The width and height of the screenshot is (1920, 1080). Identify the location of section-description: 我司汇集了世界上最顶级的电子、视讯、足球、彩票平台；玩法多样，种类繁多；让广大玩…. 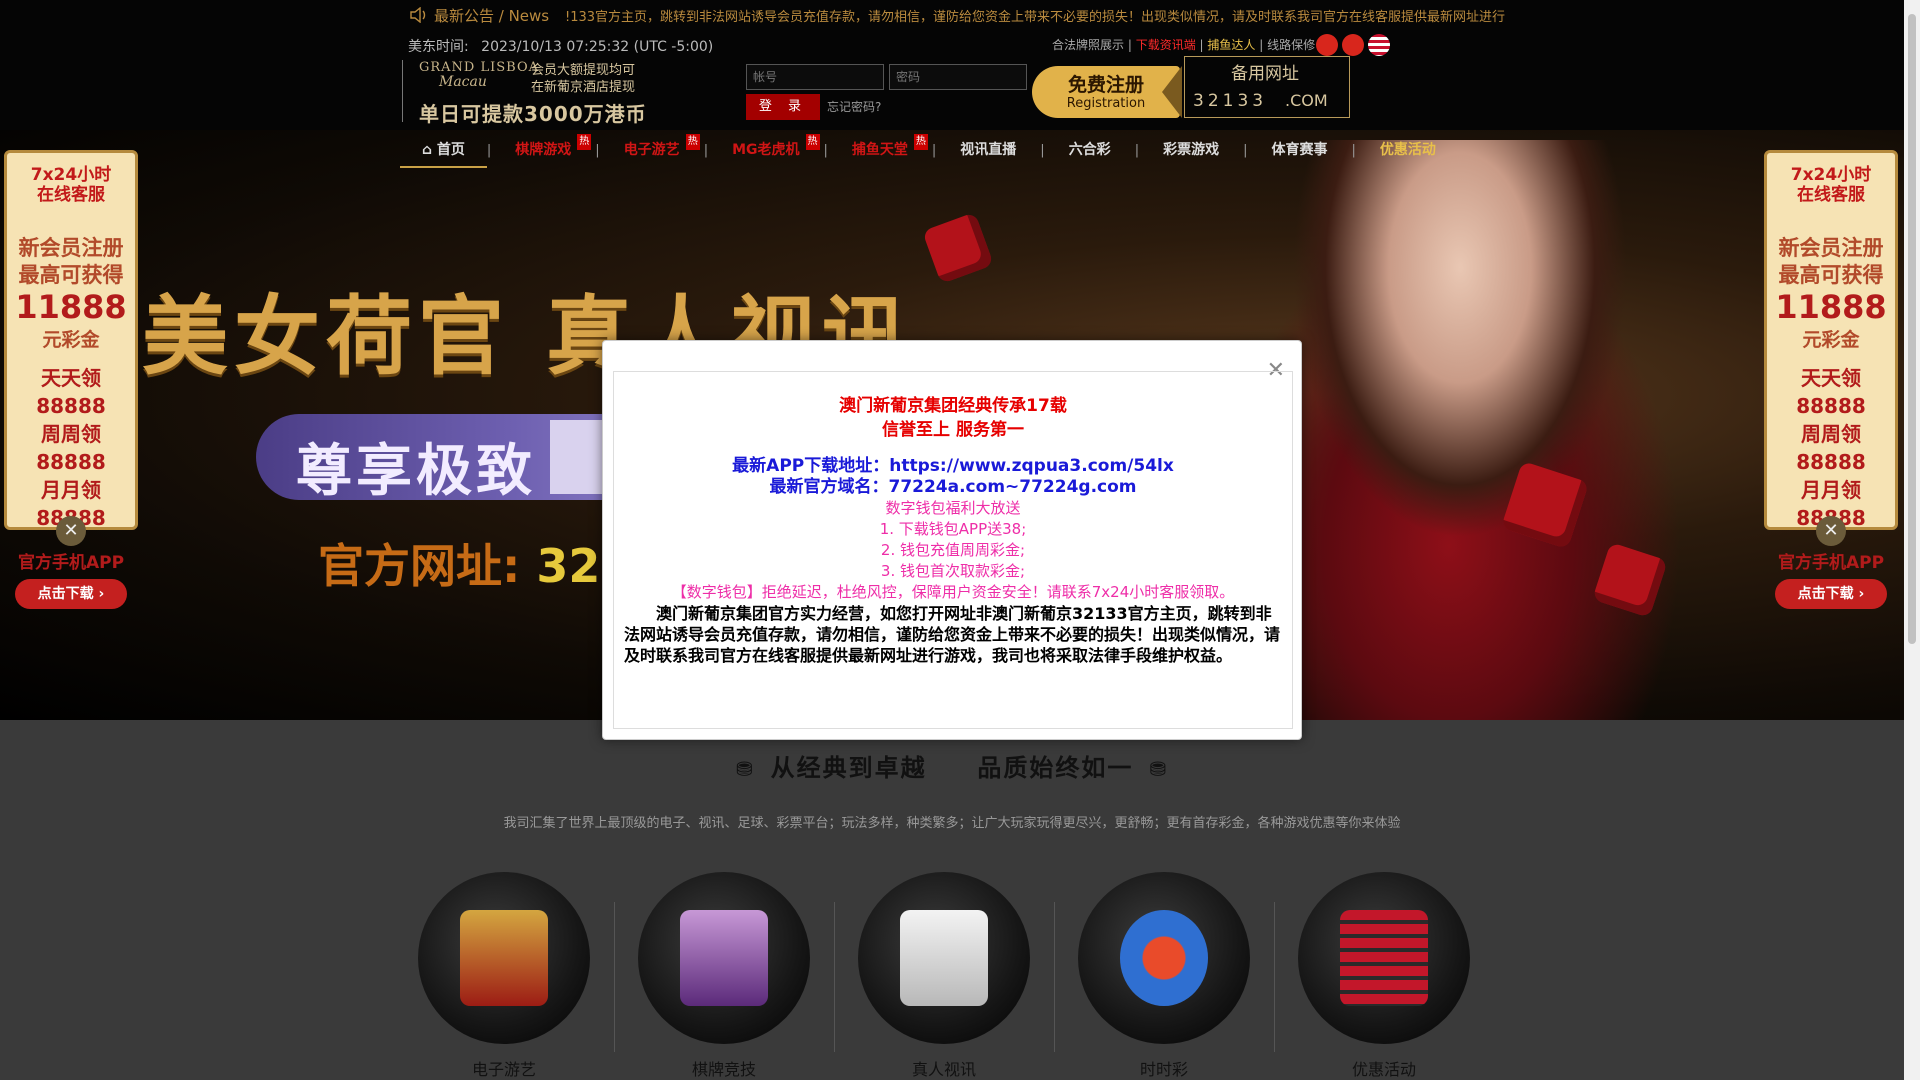
(952, 823).